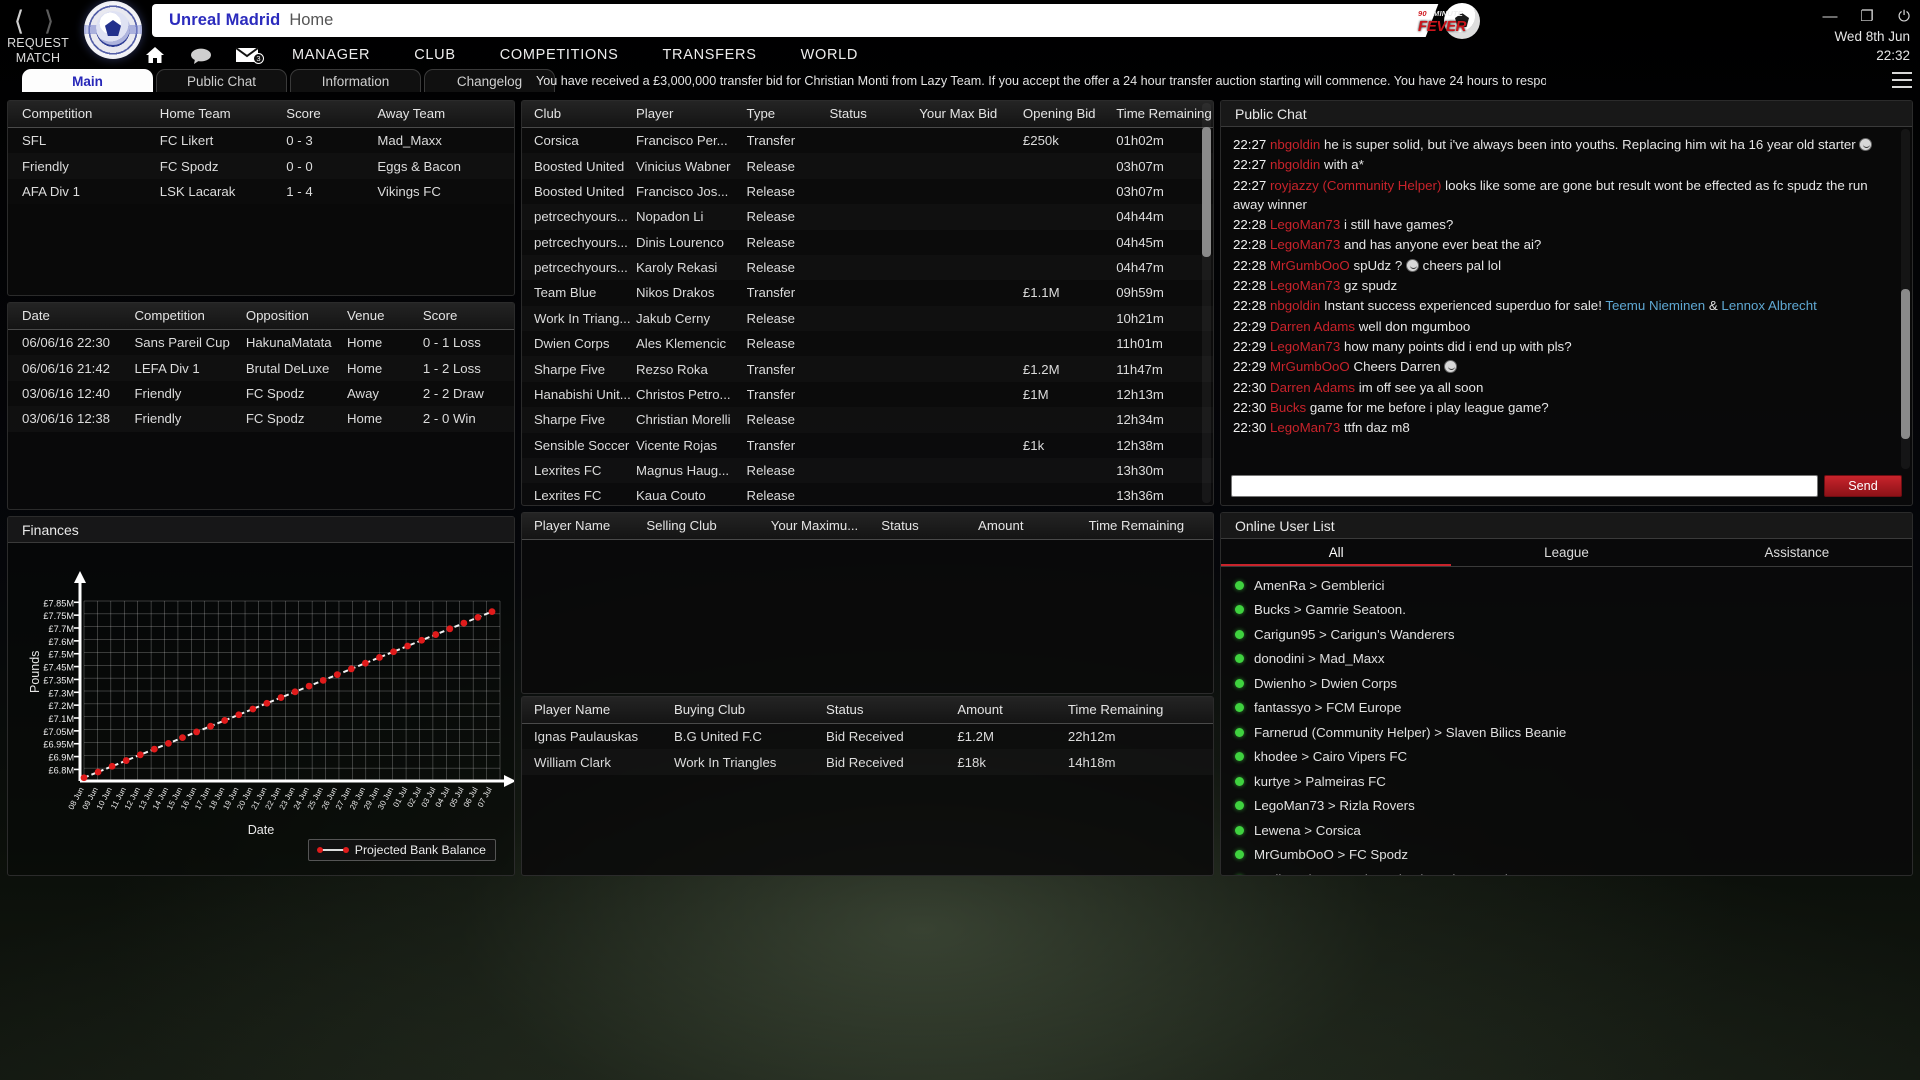 The height and width of the screenshot is (1080, 1920). What do you see at coordinates (331, 55) in the screenshot?
I see `menu-item-manager: MANAGER` at bounding box center [331, 55].